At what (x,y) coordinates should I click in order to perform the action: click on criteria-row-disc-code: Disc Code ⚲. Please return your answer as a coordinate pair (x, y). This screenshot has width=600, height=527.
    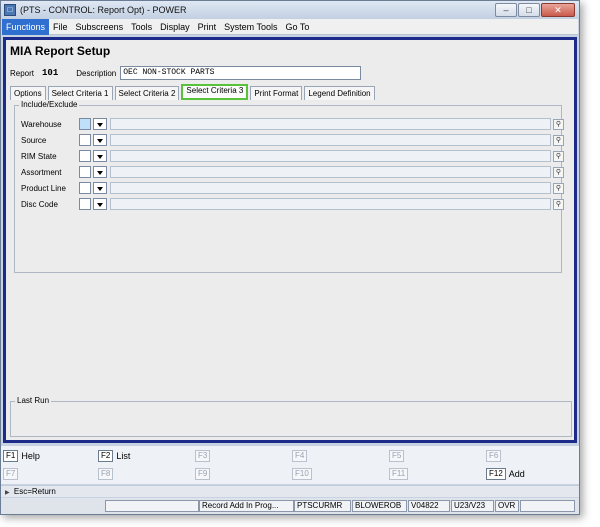
    Looking at the image, I should click on (292, 204).